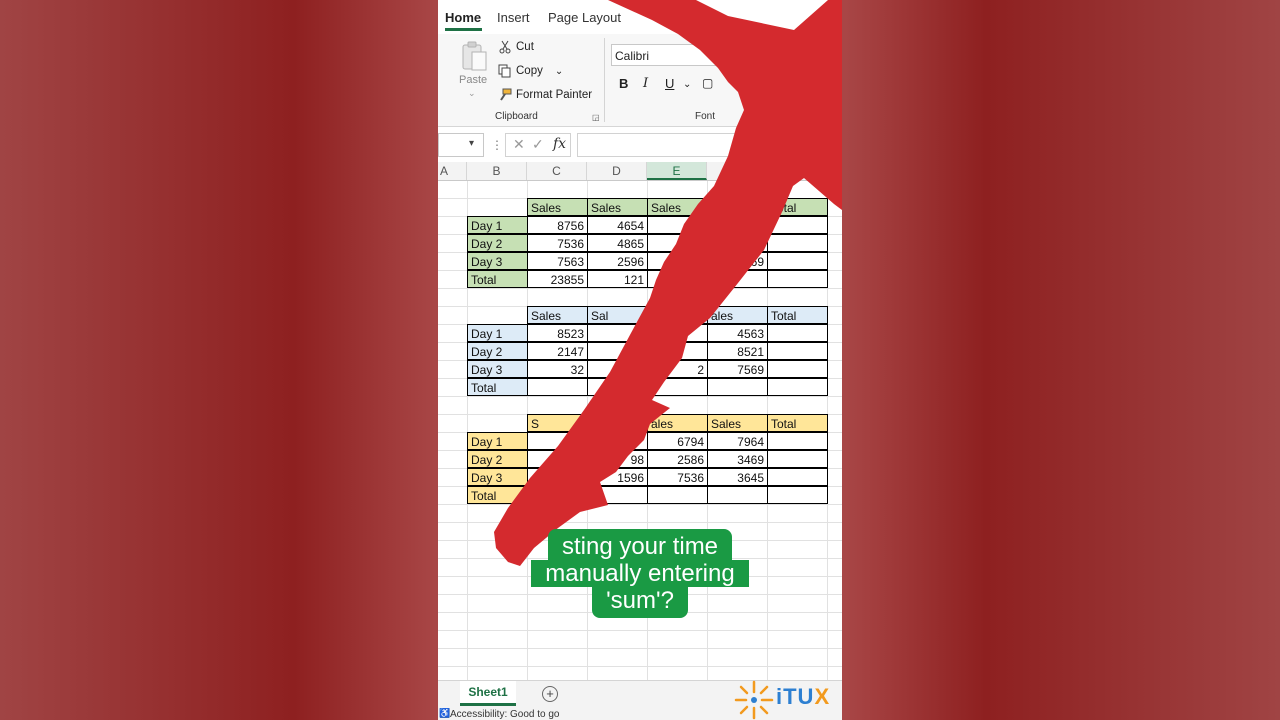 Image resolution: width=1280 pixels, height=720 pixels. Describe the element at coordinates (640, 544) in the screenshot. I see `caption-line-1: sting your time` at that location.